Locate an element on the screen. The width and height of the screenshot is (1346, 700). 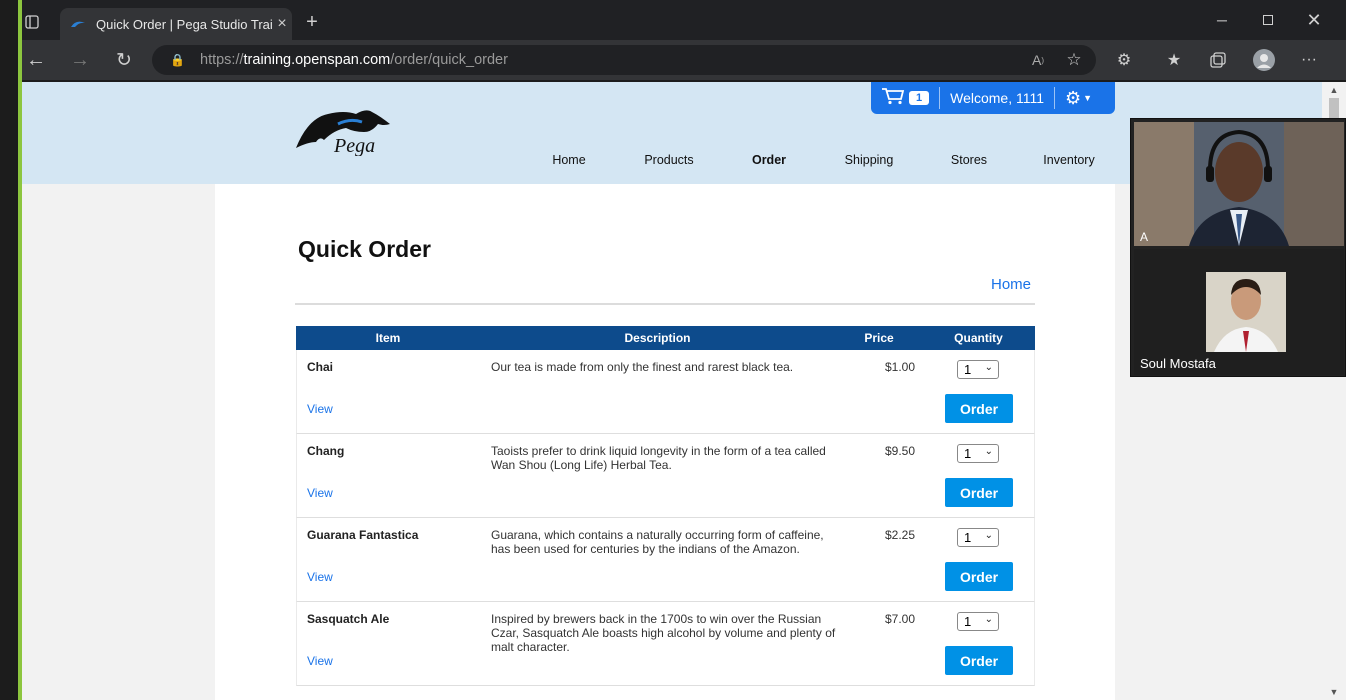
settings-menu-button: ⚙ ▼ is located at coordinates (1078, 98).